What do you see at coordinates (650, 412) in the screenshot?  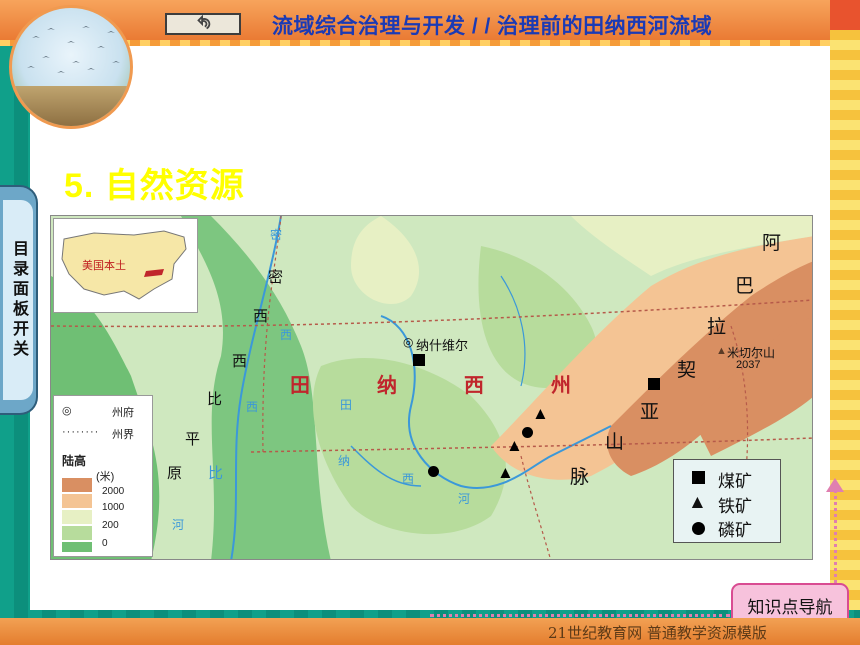 I see `range-label-char: 亚` at bounding box center [650, 412].